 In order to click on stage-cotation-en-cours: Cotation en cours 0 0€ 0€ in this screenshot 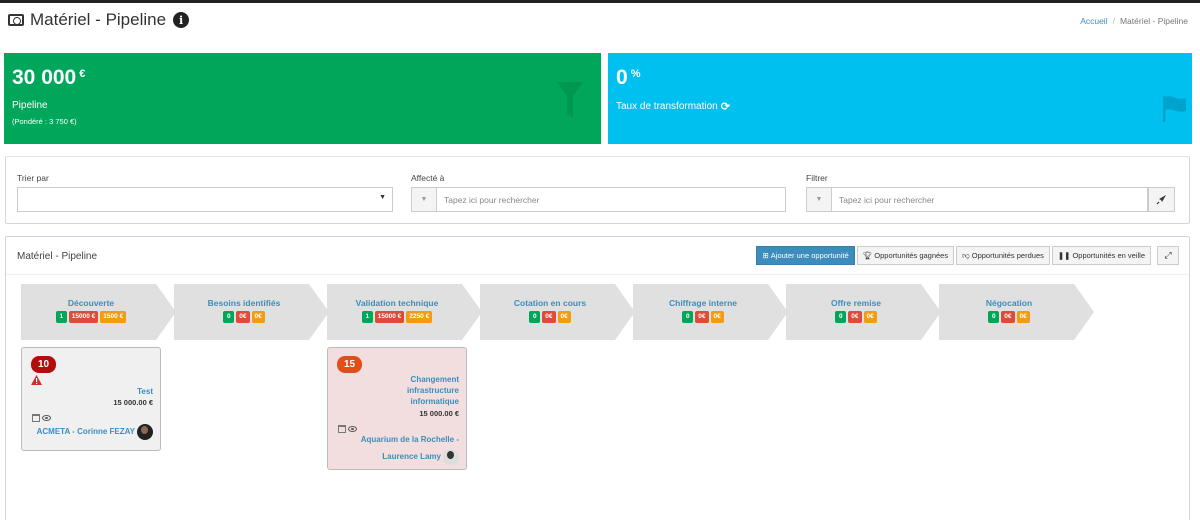, I will do `click(557, 312)`.